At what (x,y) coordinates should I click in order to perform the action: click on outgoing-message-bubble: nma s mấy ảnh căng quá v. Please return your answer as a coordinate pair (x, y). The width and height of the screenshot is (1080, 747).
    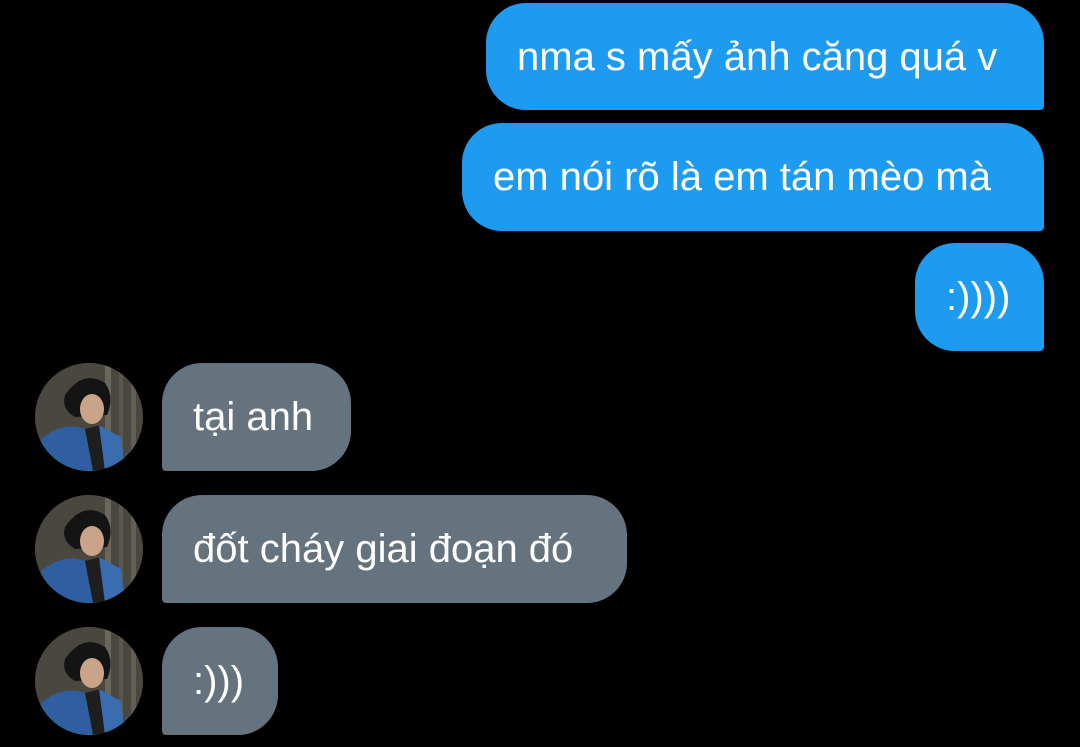
    Looking at the image, I should click on (765, 56).